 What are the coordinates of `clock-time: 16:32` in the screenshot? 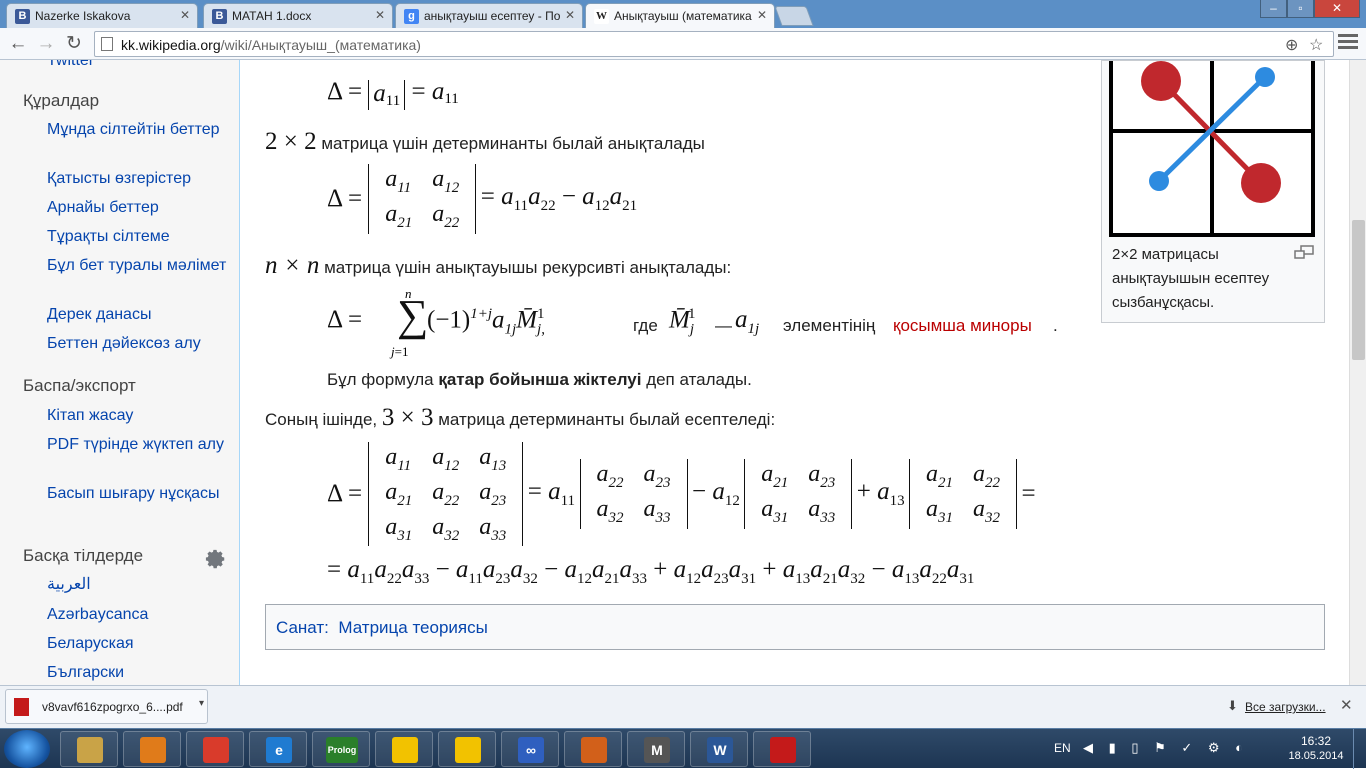 It's located at (1316, 741).